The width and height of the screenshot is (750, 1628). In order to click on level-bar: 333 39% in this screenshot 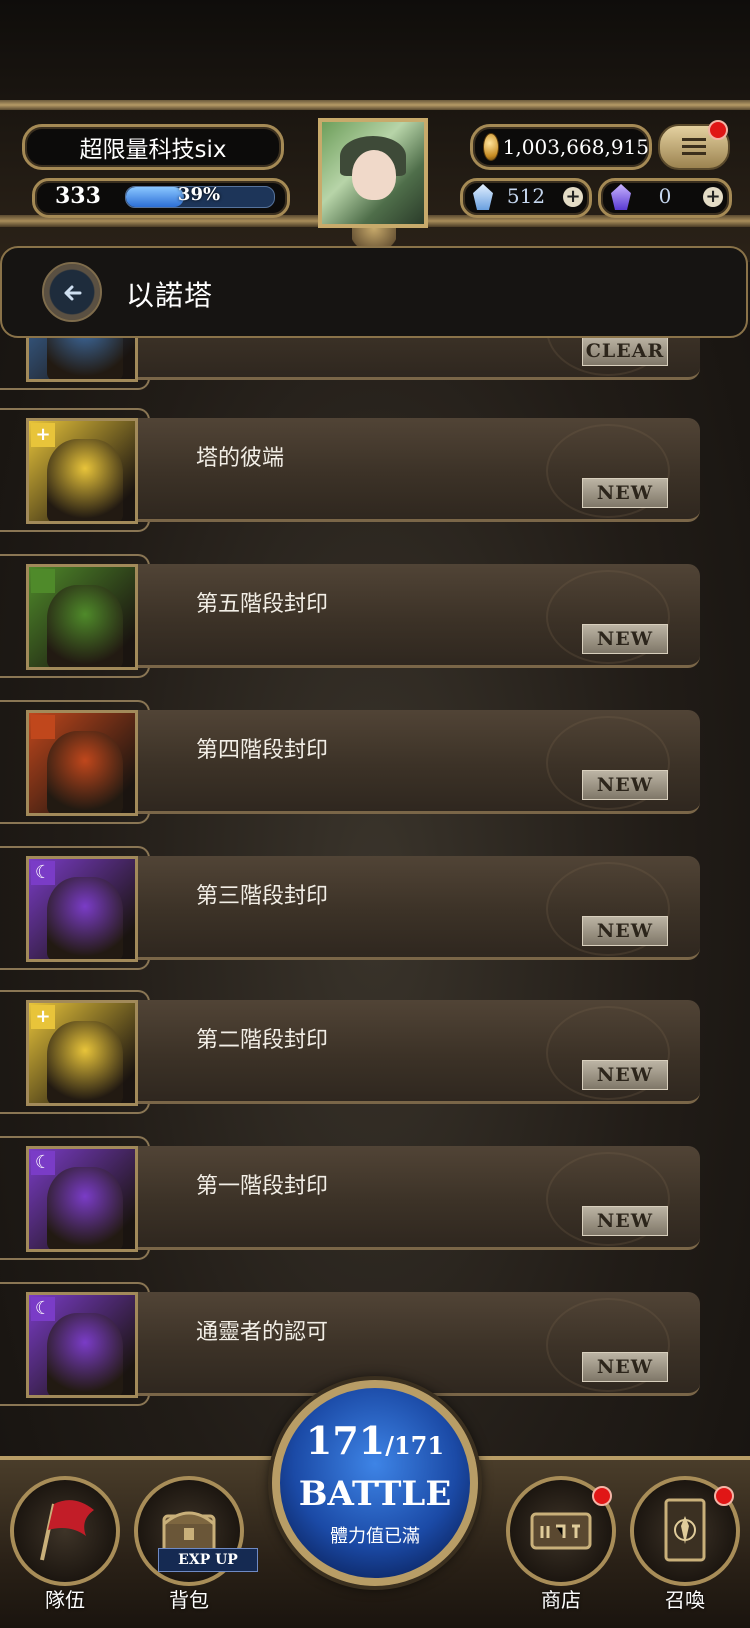, I will do `click(161, 198)`.